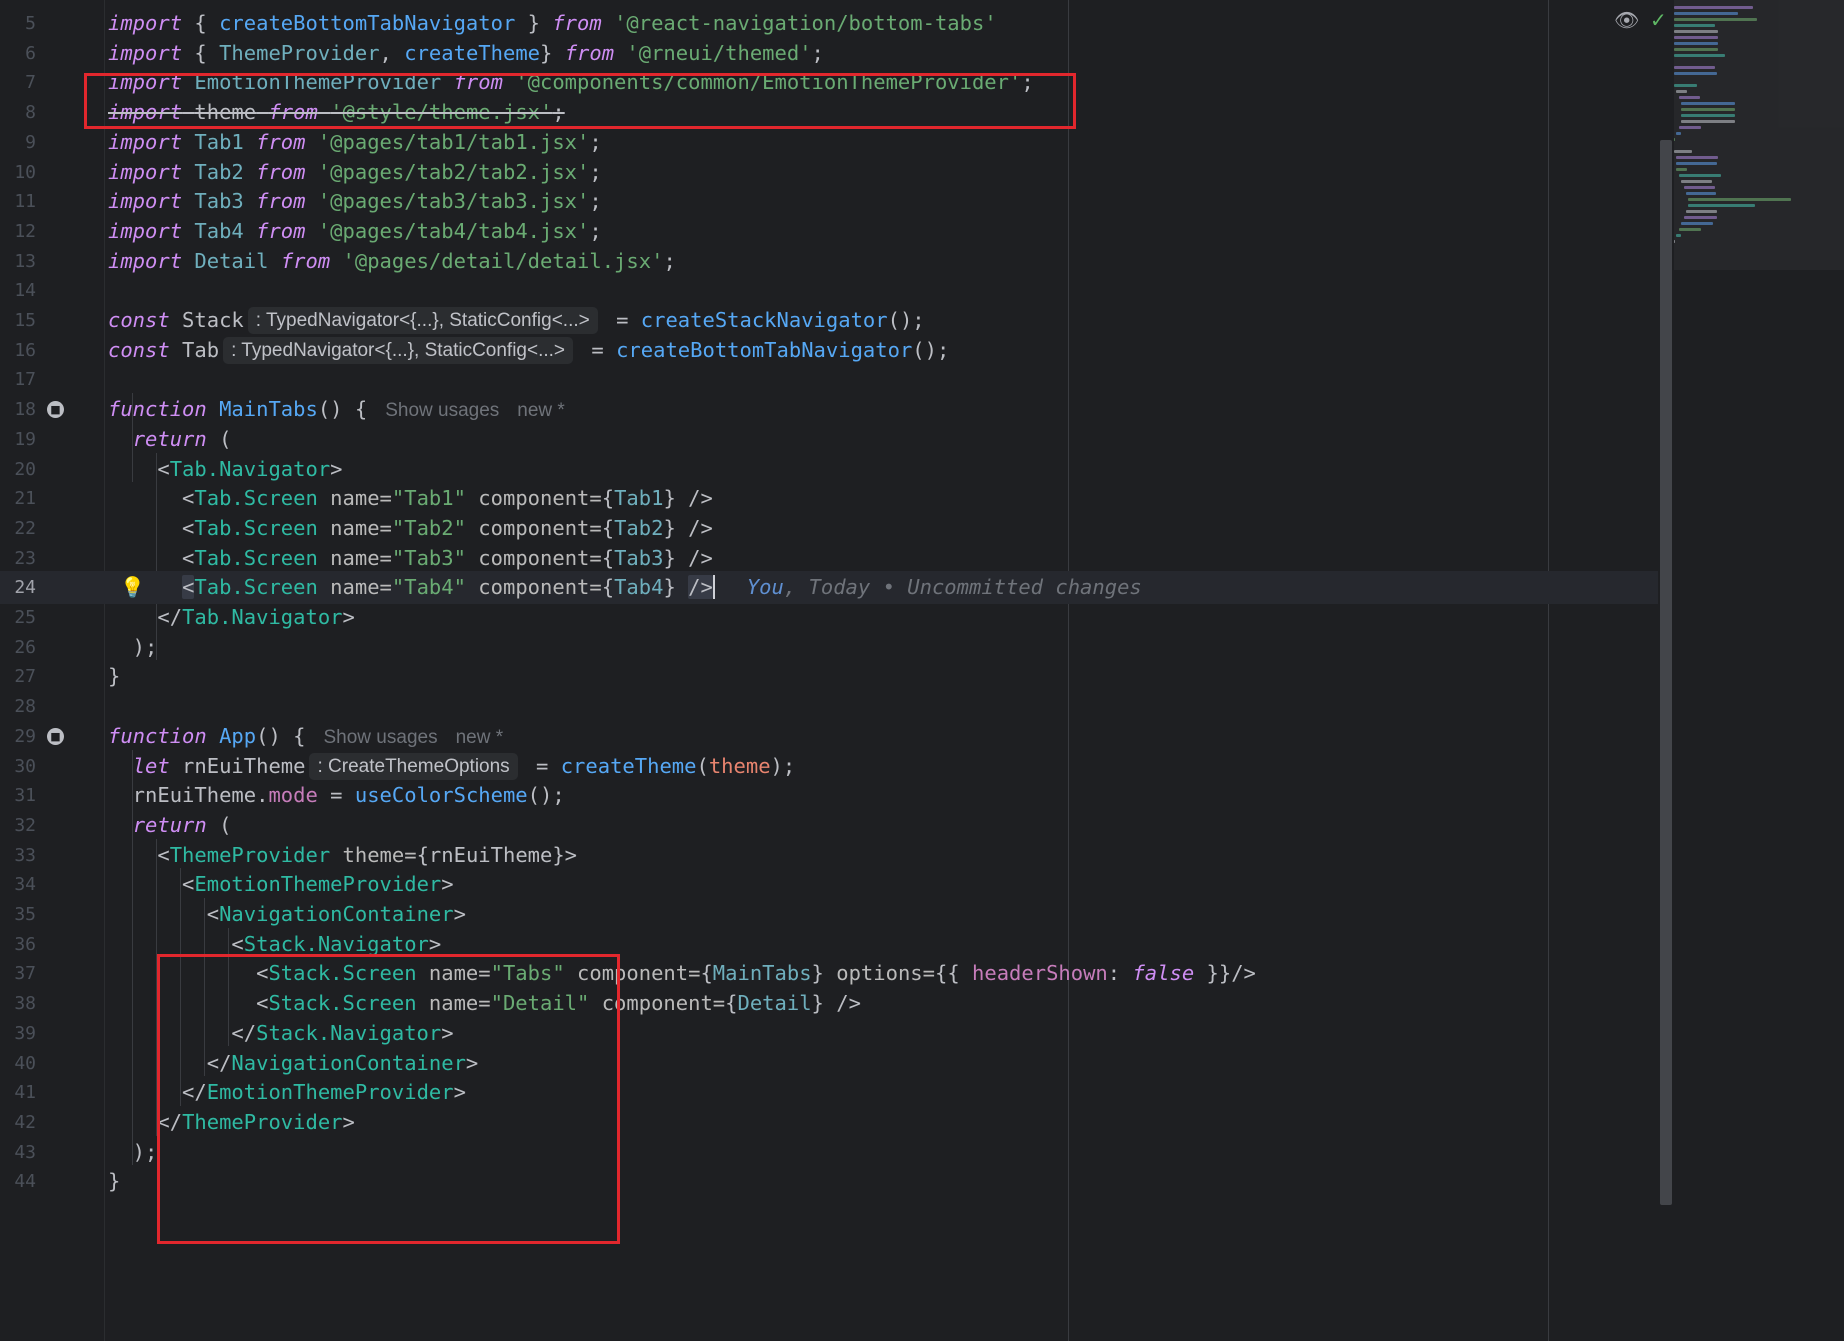  Describe the element at coordinates (18, 112) in the screenshot. I see `line-number: 8` at that location.